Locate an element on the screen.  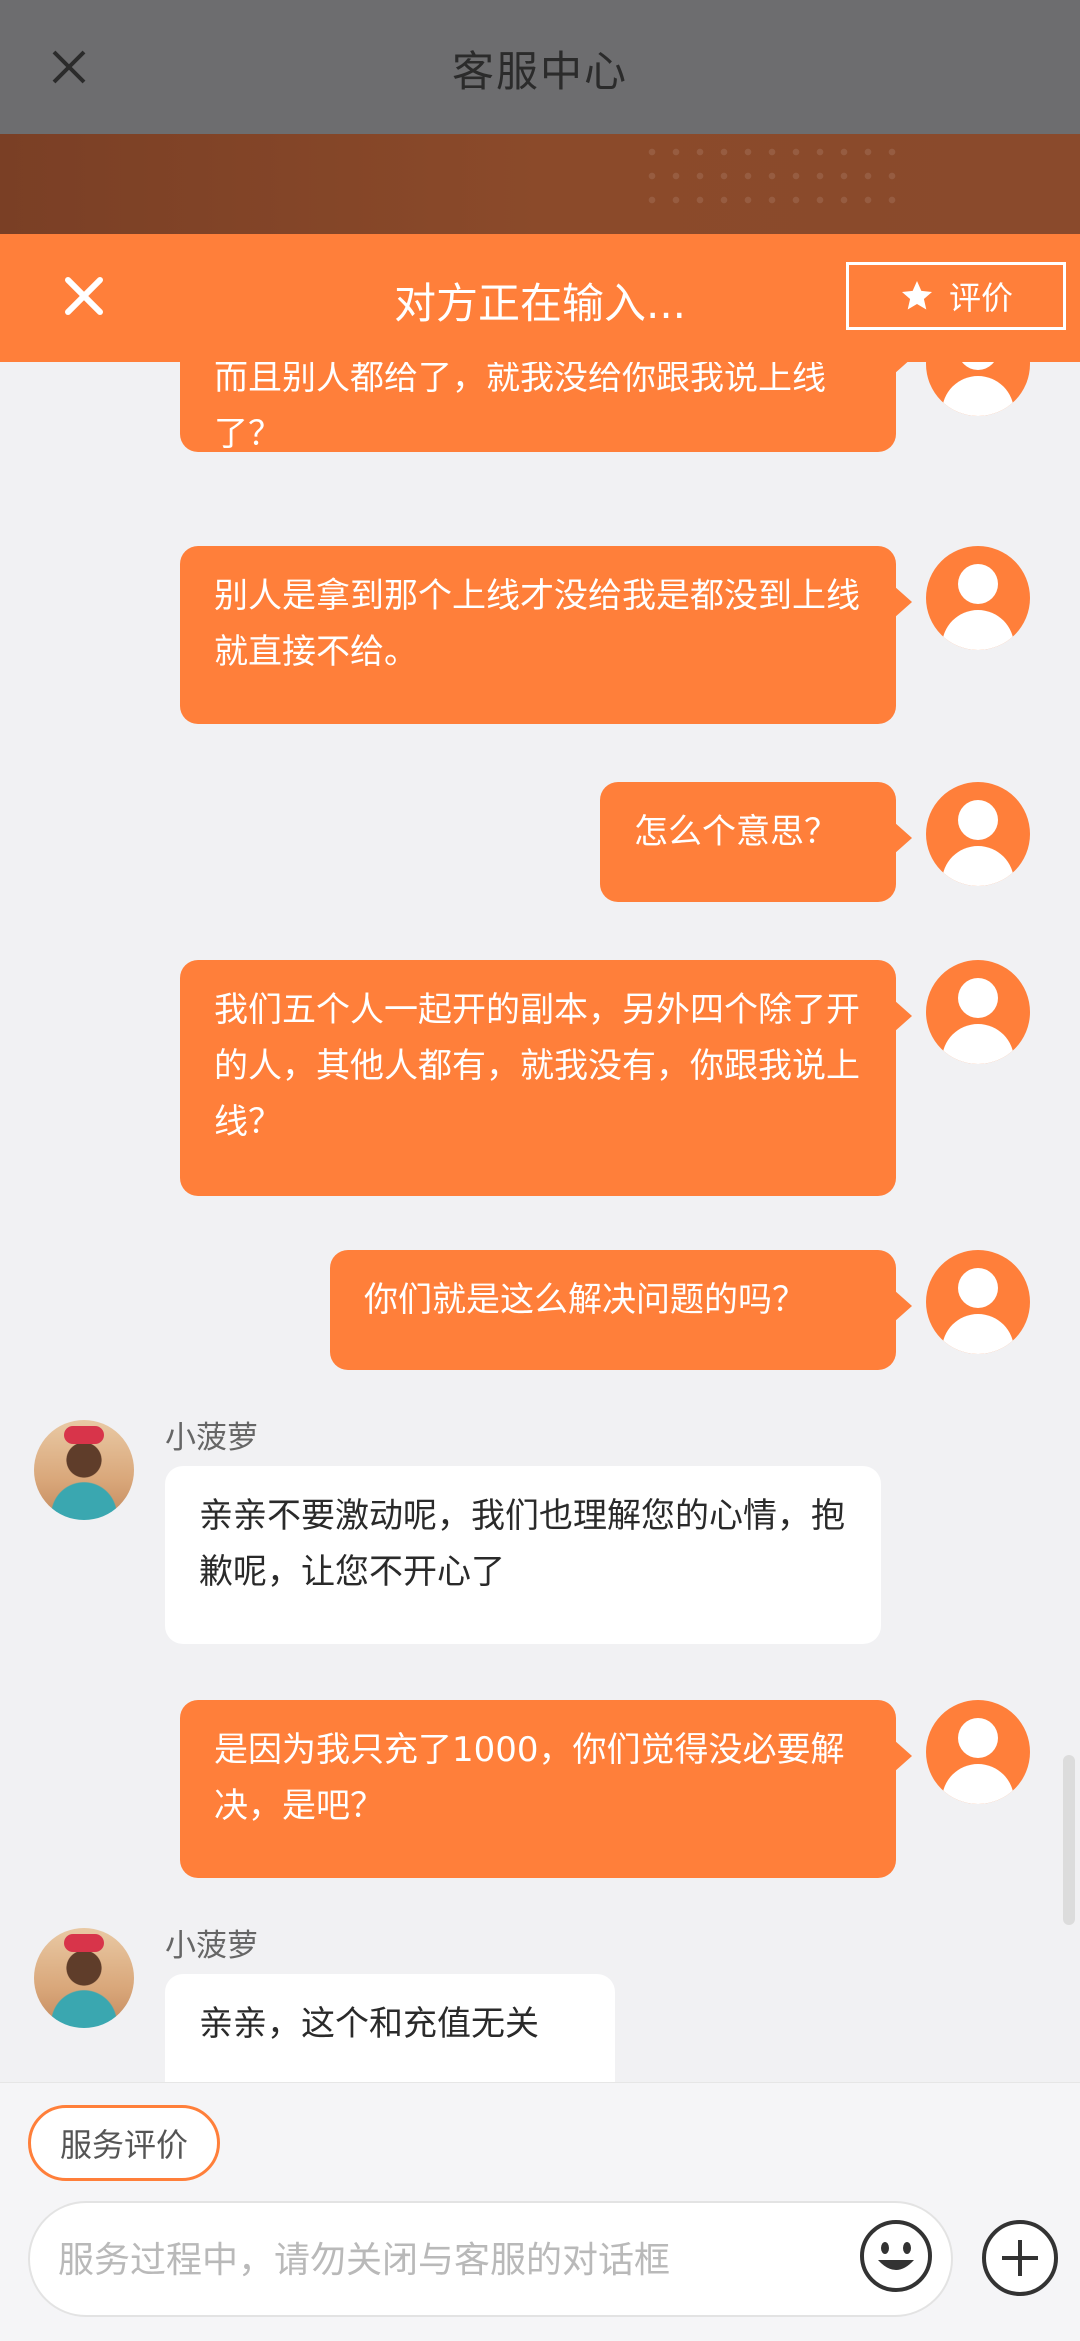
app-bar: 客服中心 is located at coordinates (540, 67).